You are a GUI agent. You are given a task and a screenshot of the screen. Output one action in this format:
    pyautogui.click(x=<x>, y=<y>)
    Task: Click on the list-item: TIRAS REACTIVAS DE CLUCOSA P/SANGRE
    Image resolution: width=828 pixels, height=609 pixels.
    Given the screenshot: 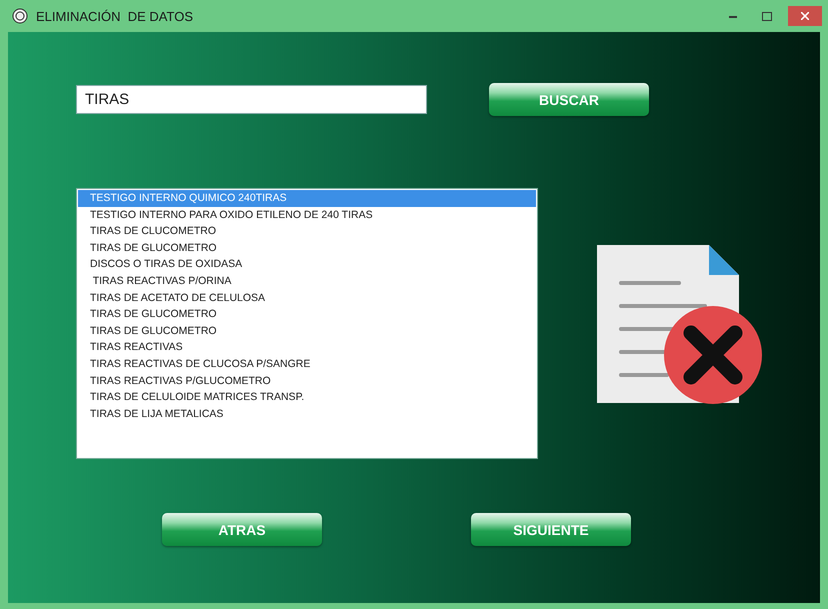 What is the action you would take?
    pyautogui.click(x=307, y=364)
    